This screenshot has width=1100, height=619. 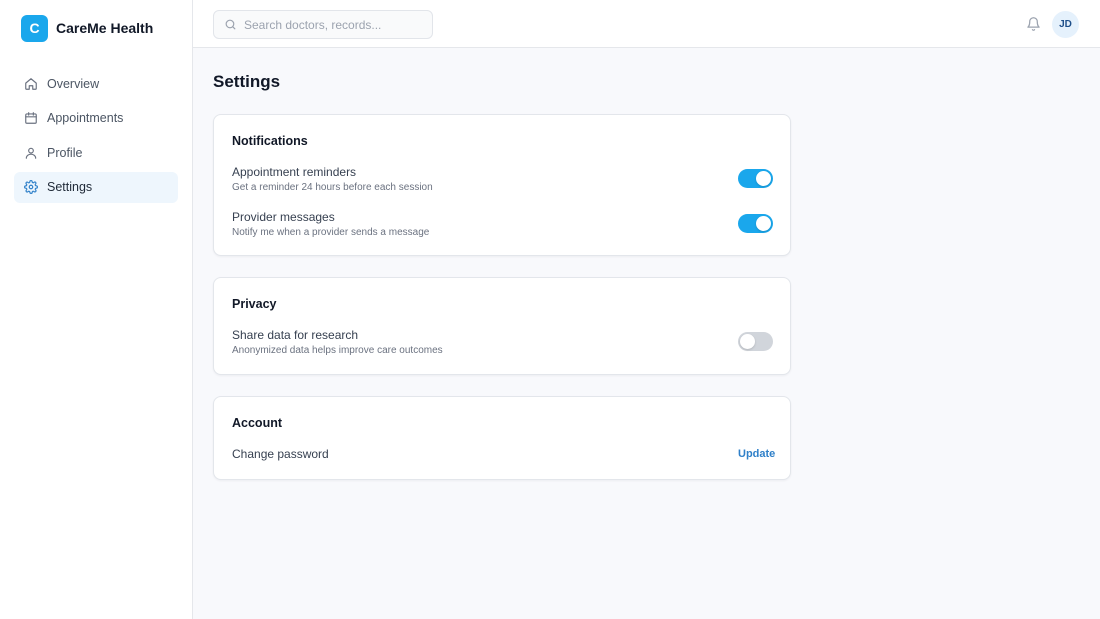 I want to click on brand-logo: C, so click(x=34, y=28).